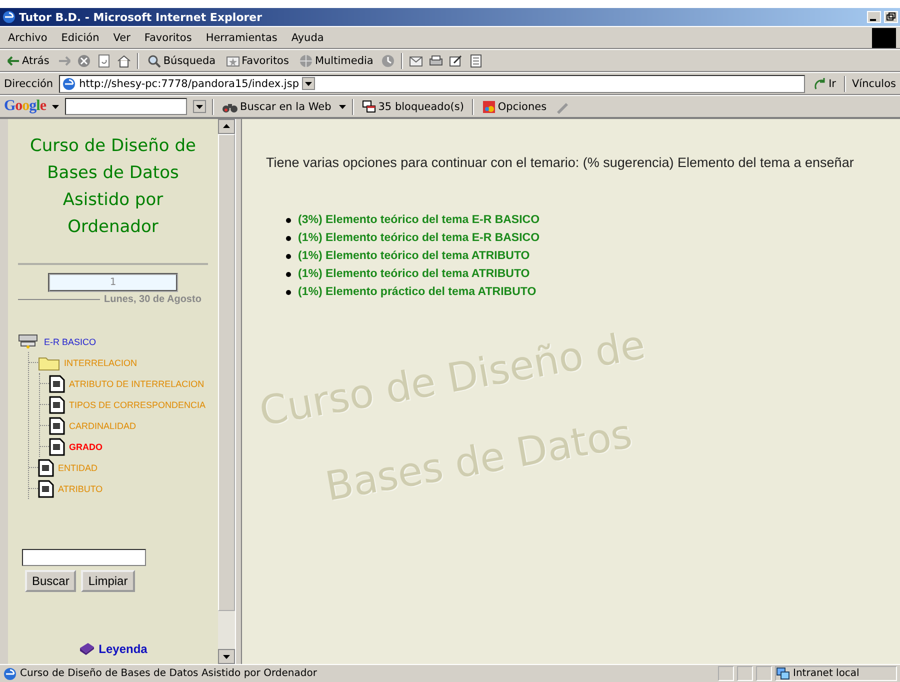  I want to click on computer-icon, so click(29, 341).